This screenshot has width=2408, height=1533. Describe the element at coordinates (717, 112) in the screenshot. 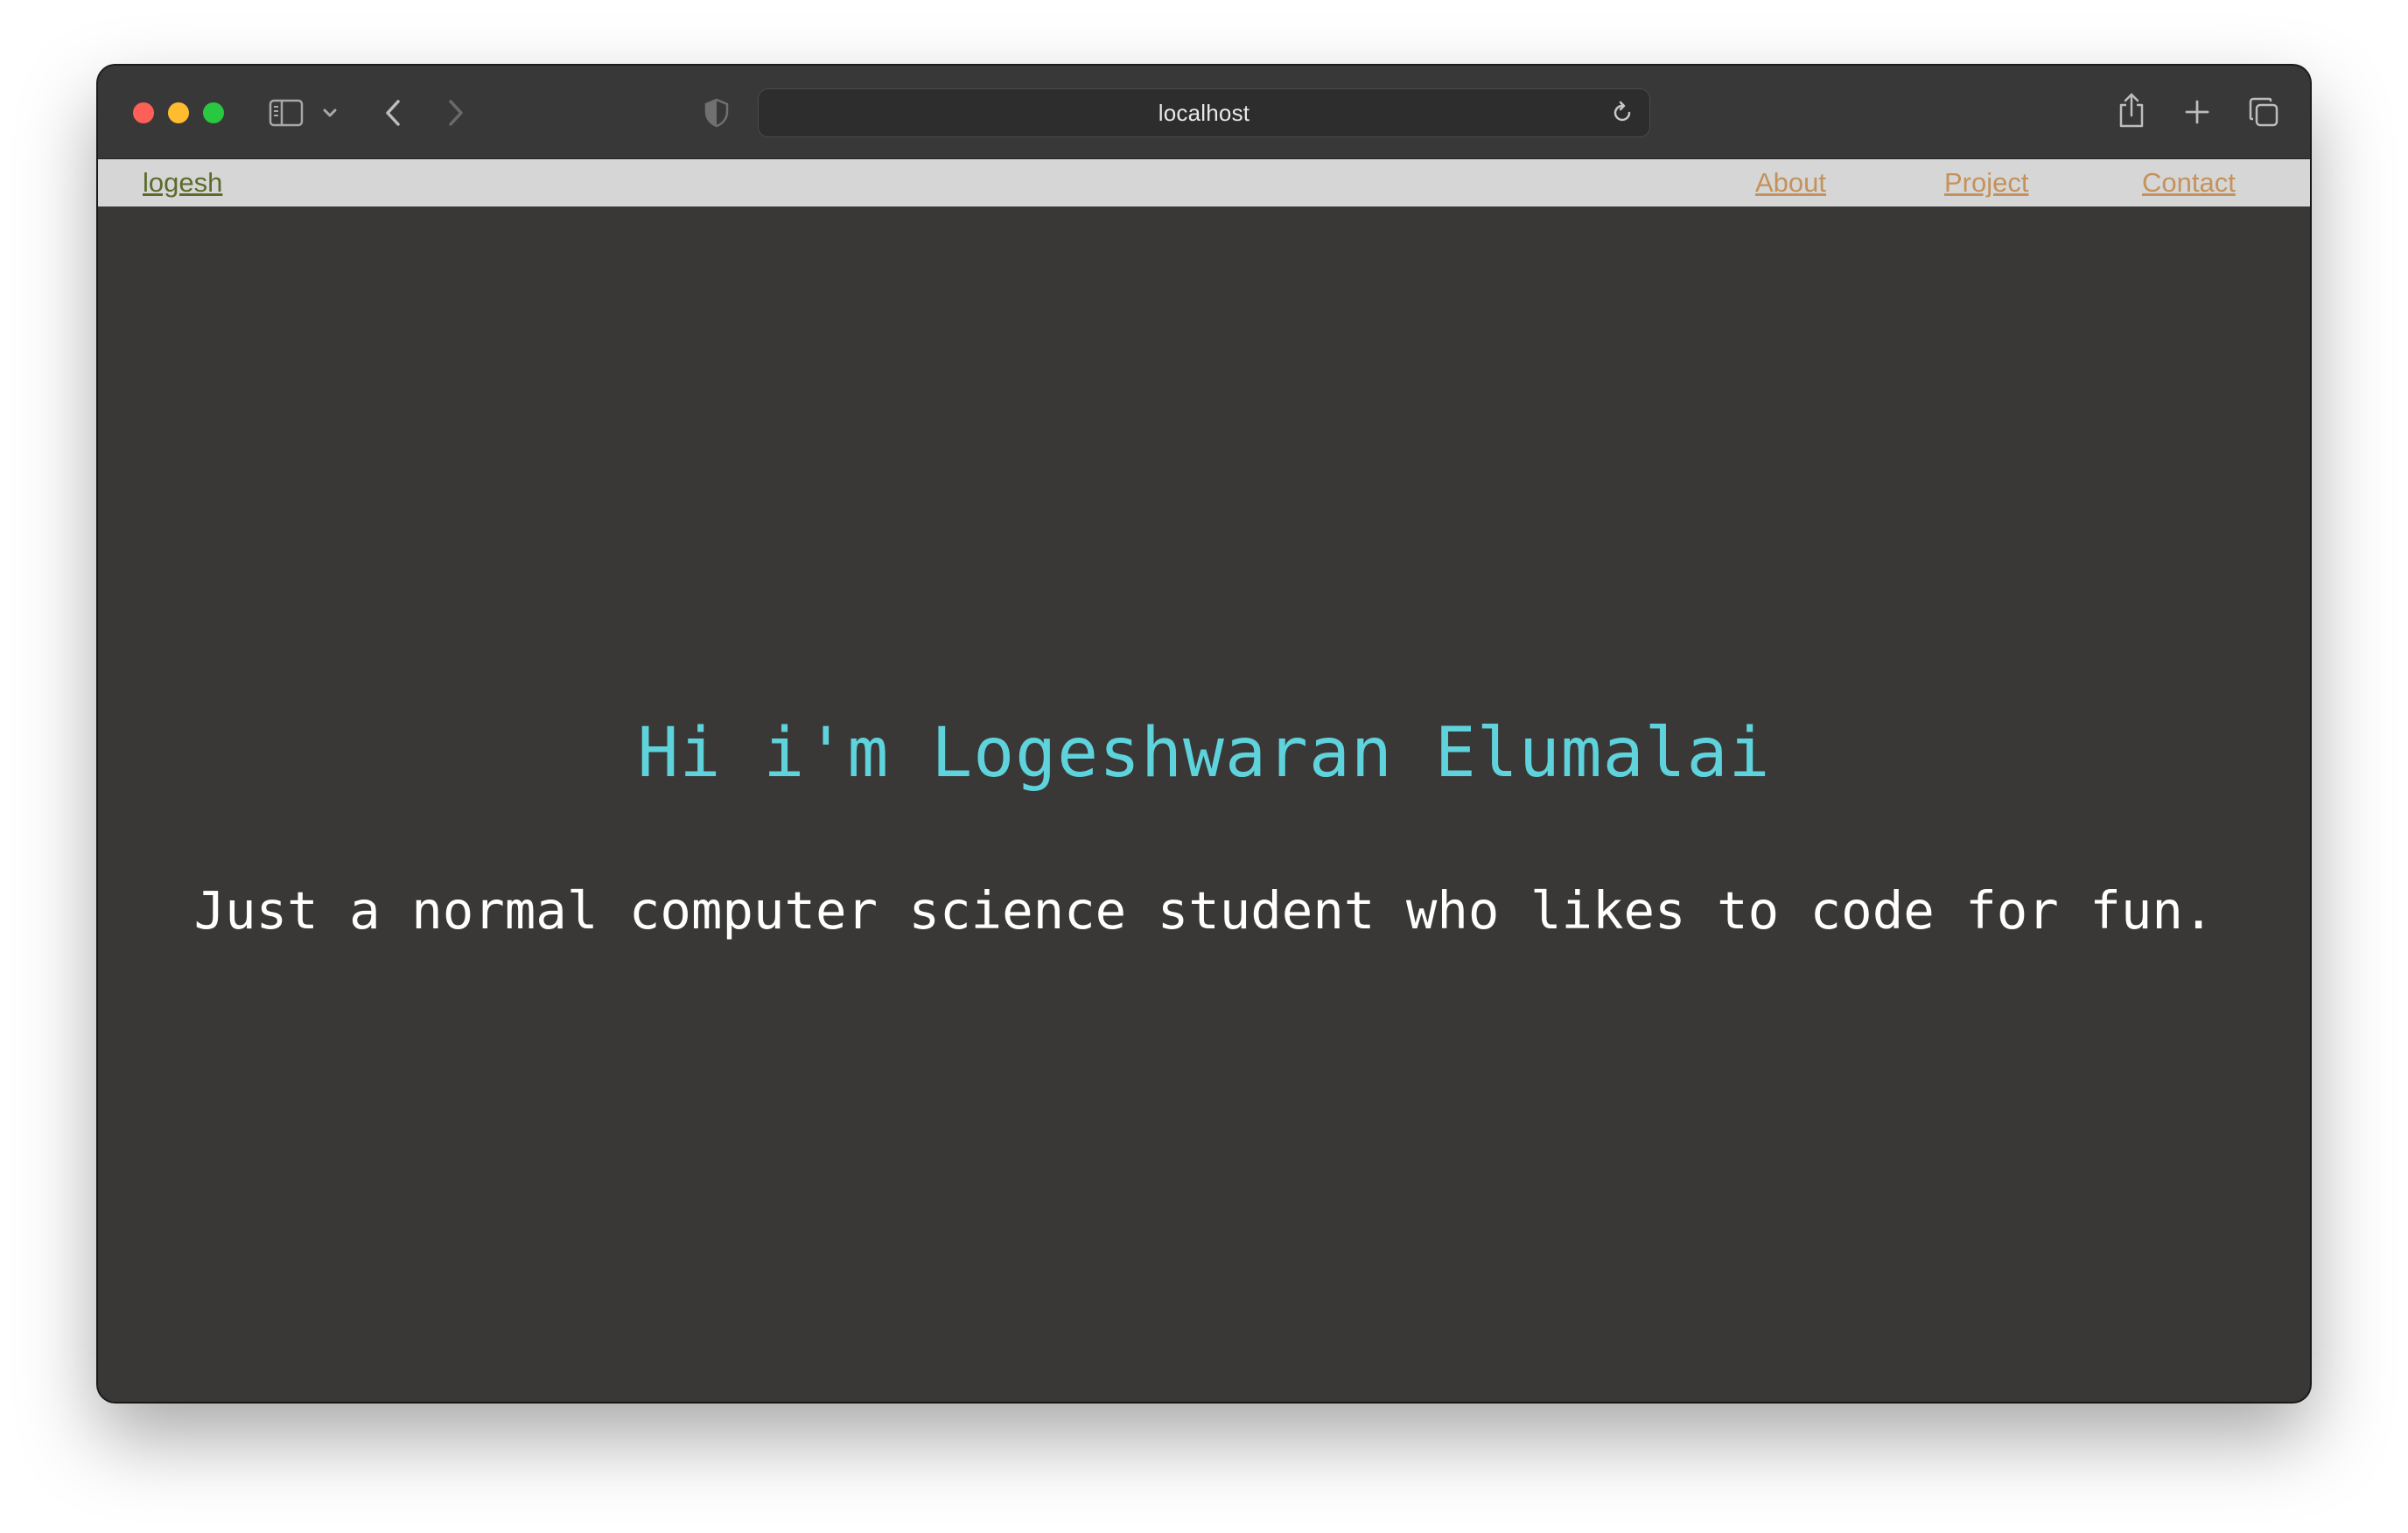

I see `shield-icon` at that location.